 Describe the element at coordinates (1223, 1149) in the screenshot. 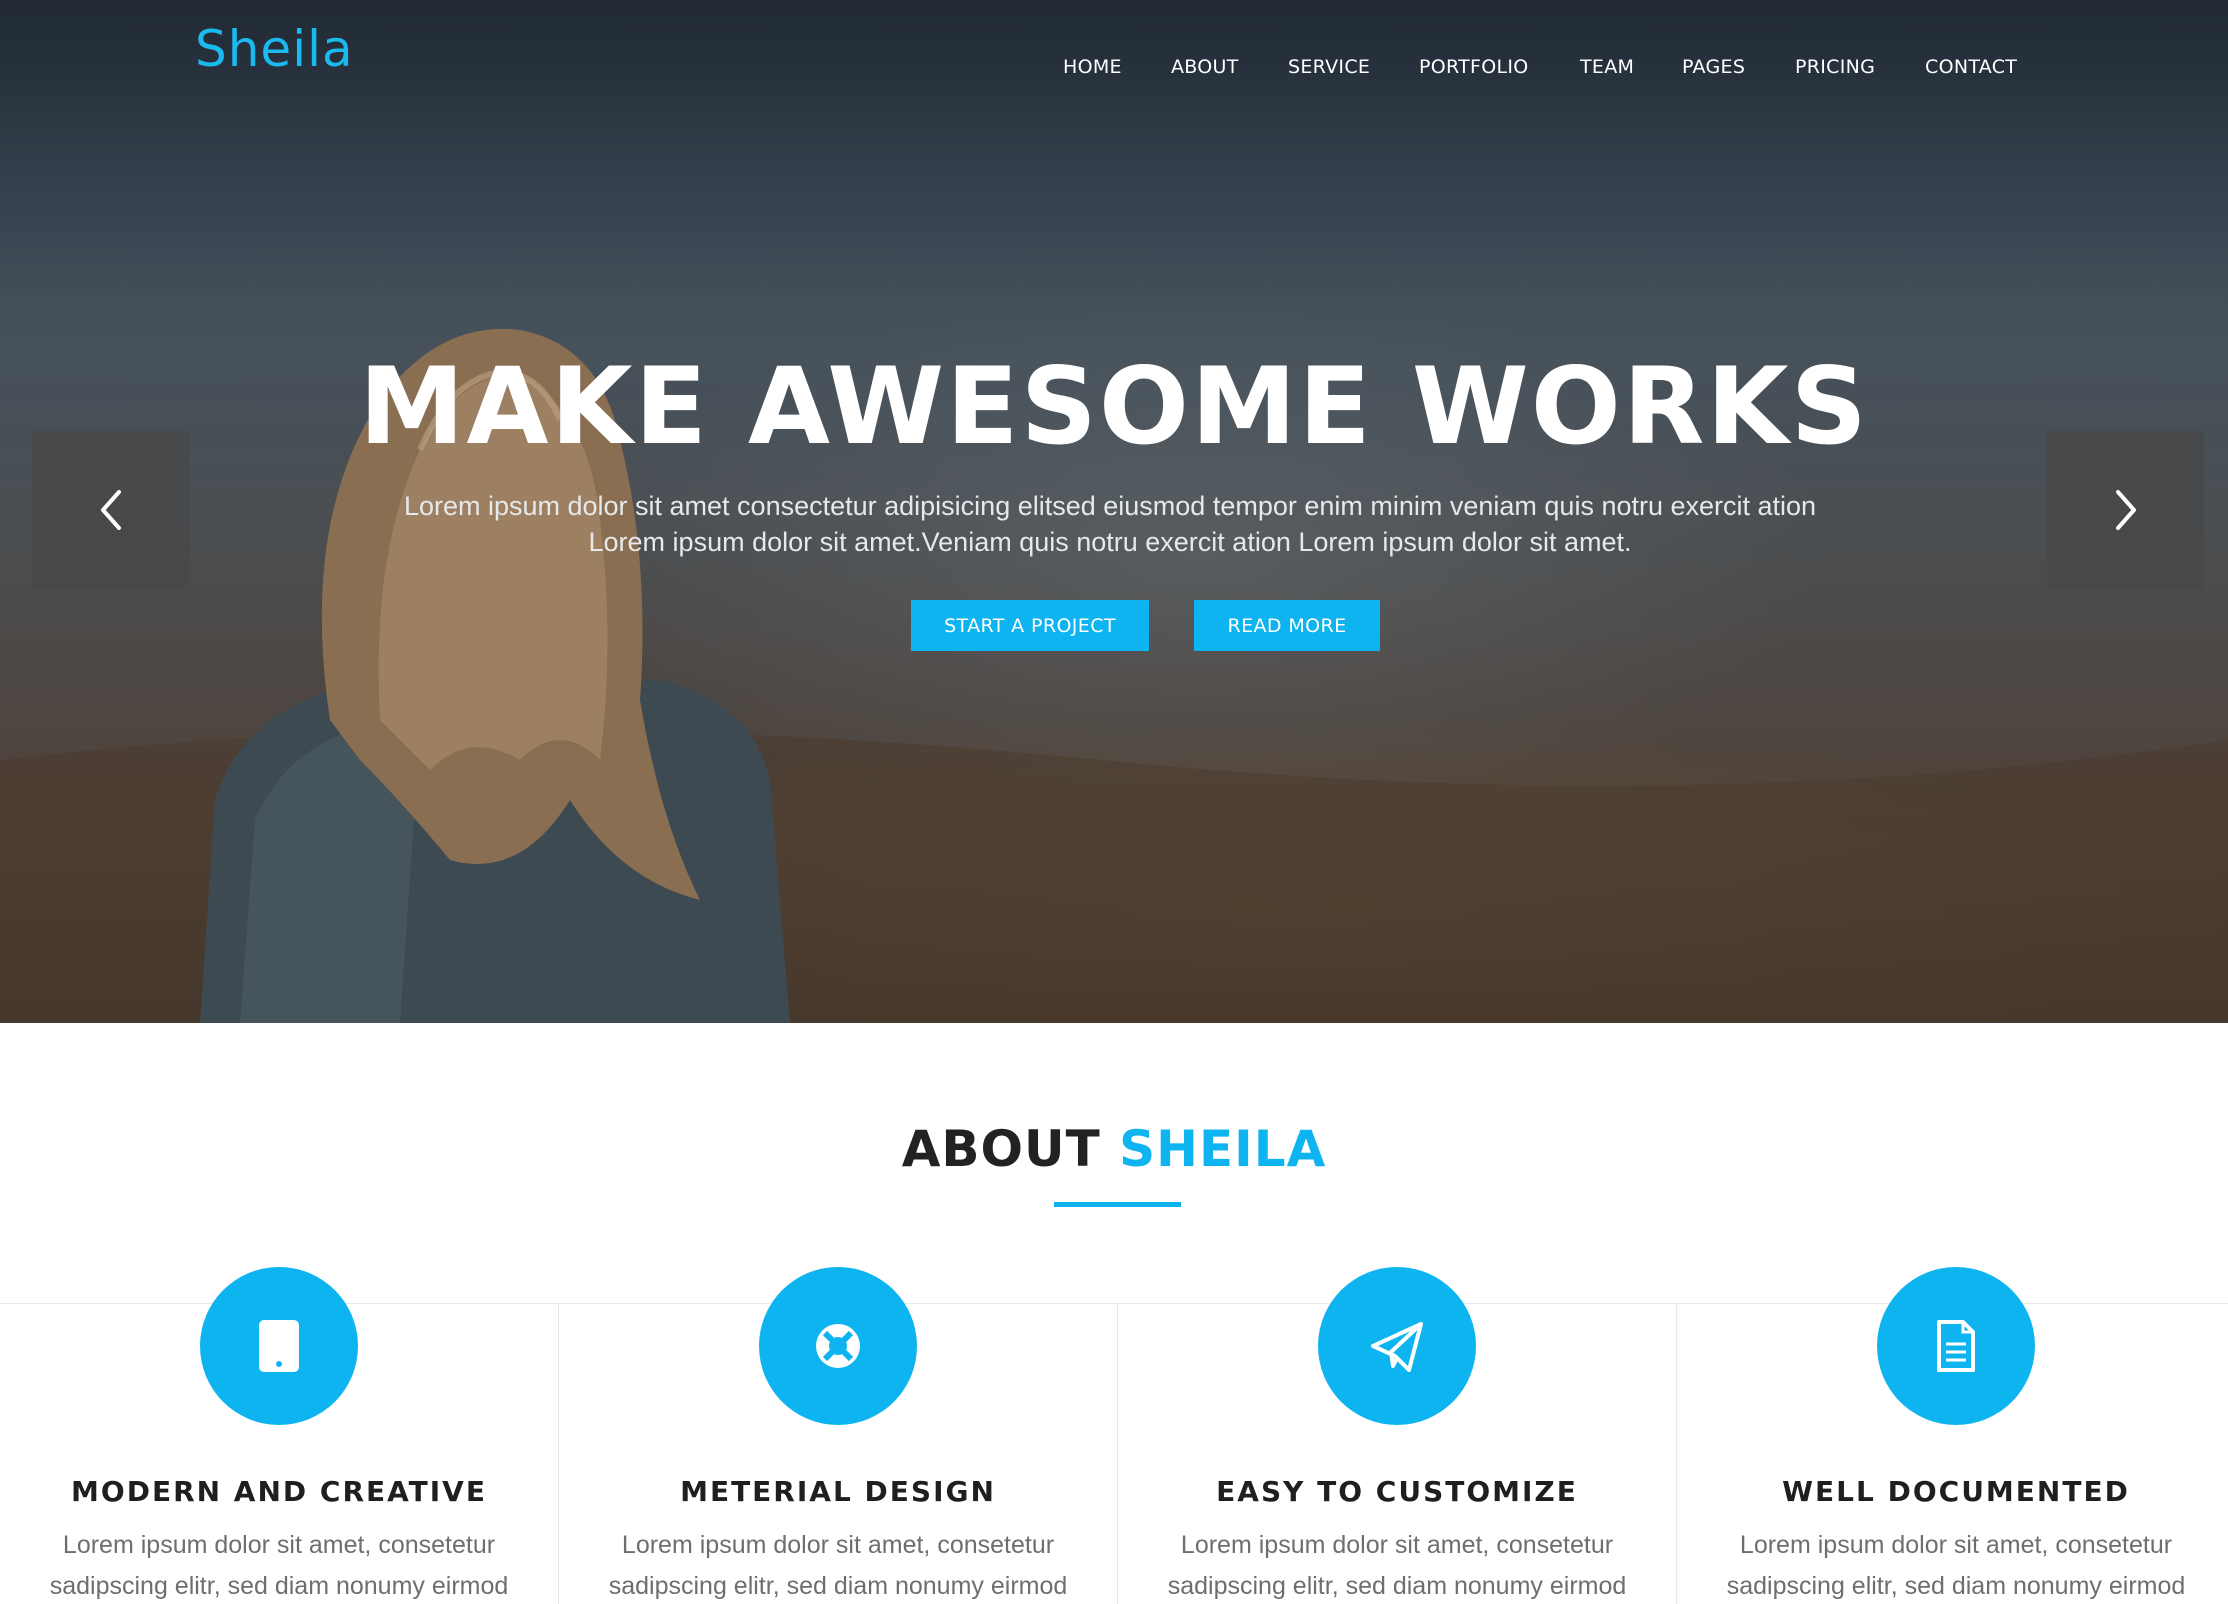

I see `about-title-accent: SHEILA` at that location.